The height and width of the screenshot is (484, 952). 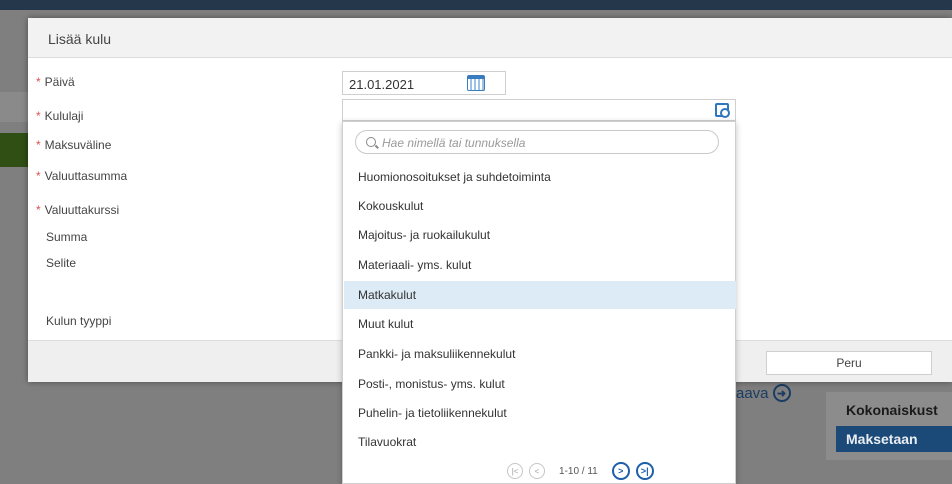 I want to click on date-label-text: Päivä, so click(x=59, y=82).